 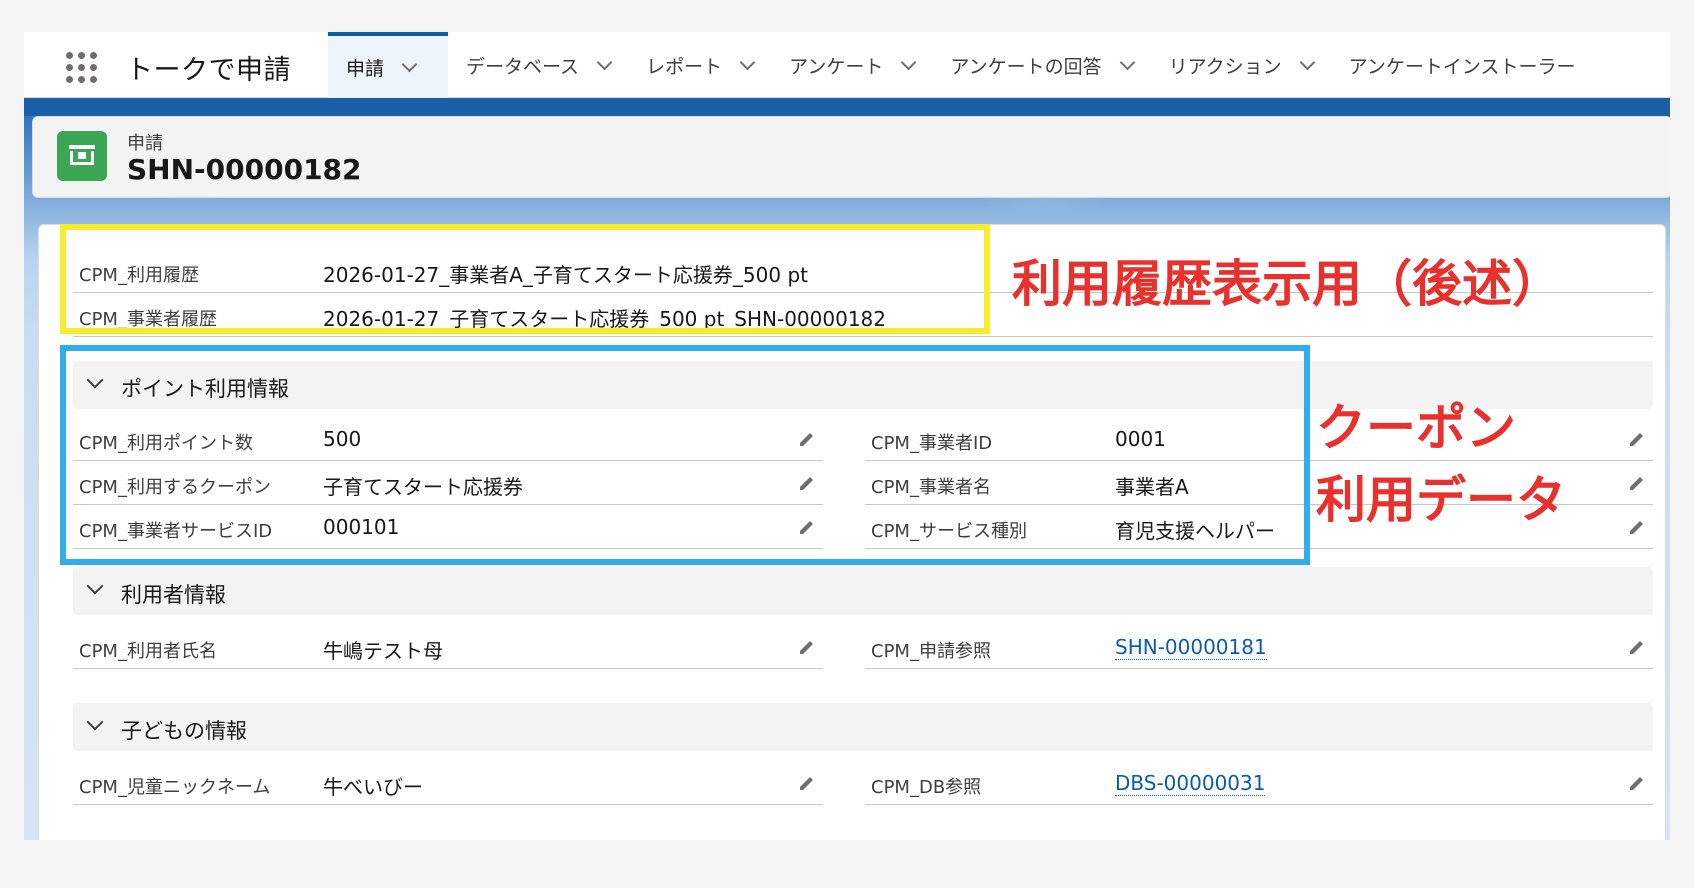 I want to click on field-value: 牛嶋テスト母, so click(x=383, y=651).